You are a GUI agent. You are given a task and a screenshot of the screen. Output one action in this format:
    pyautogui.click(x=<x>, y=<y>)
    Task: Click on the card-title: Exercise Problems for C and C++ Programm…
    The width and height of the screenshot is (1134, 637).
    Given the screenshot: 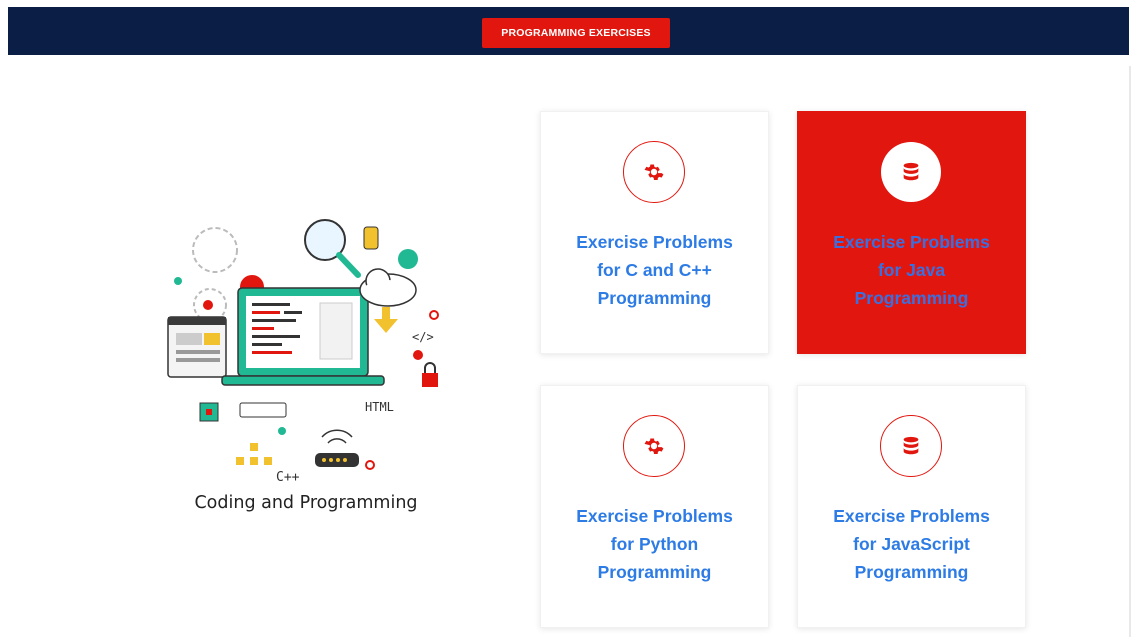 What is the action you would take?
    pyautogui.click(x=654, y=270)
    